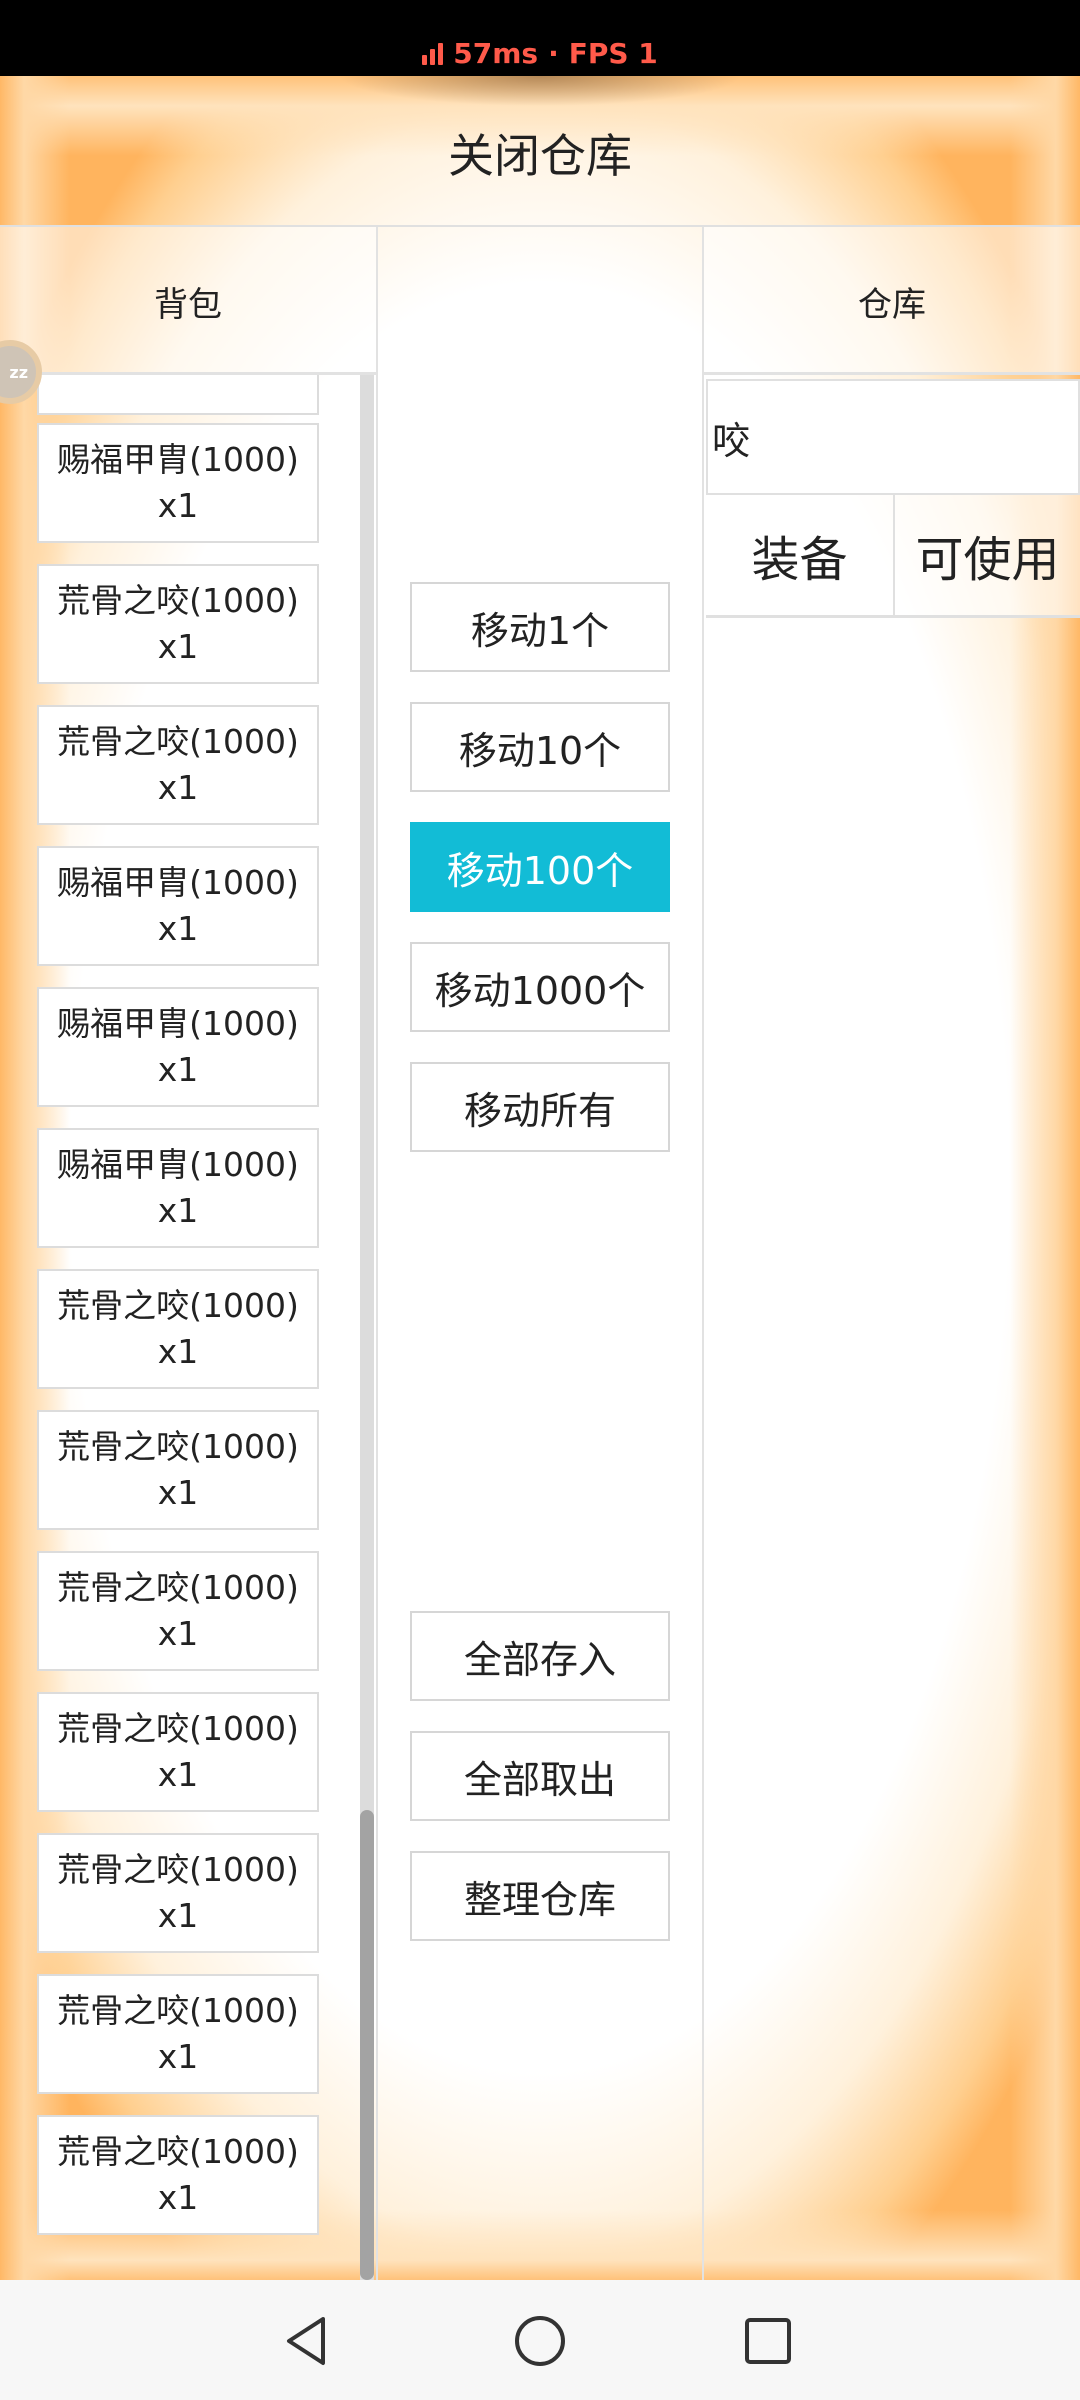  What do you see at coordinates (367, 2045) in the screenshot?
I see `backpack-scrollbar-thumb` at bounding box center [367, 2045].